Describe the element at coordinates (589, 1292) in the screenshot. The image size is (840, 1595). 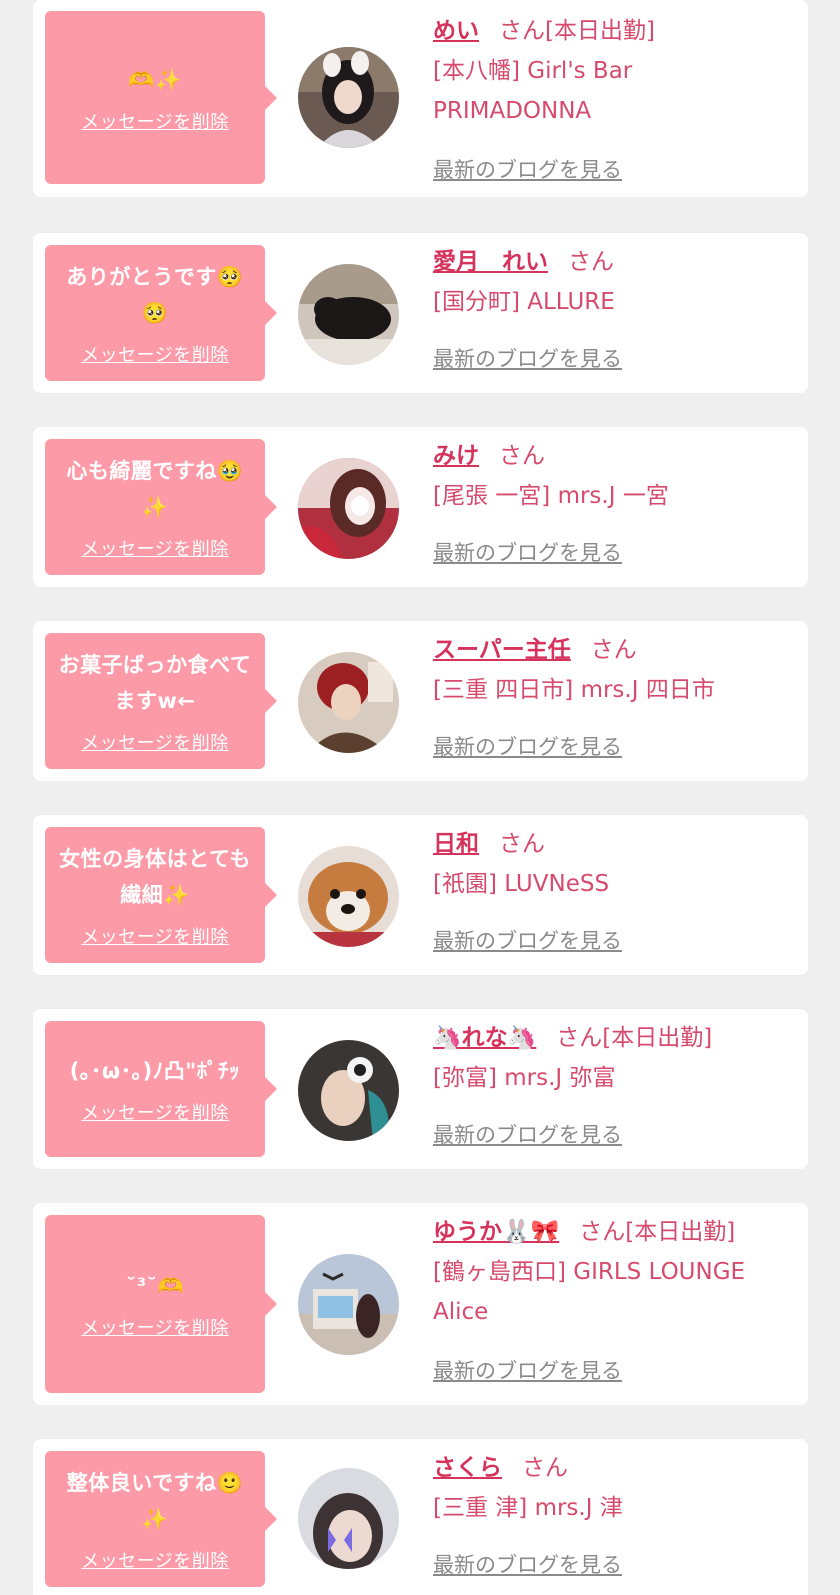
I see `shop-name: [鶴ヶ島西口] GIRLS LOUNGE Alice` at that location.